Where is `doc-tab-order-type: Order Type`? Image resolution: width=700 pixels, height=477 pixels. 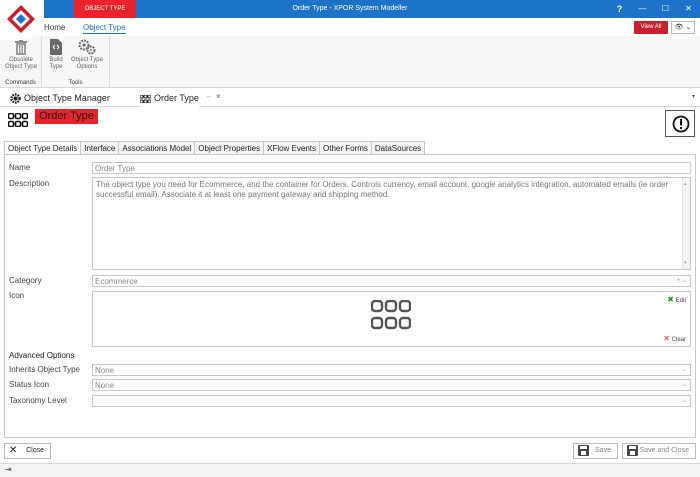
doc-tab-order-type: Order Type is located at coordinates (169, 98).